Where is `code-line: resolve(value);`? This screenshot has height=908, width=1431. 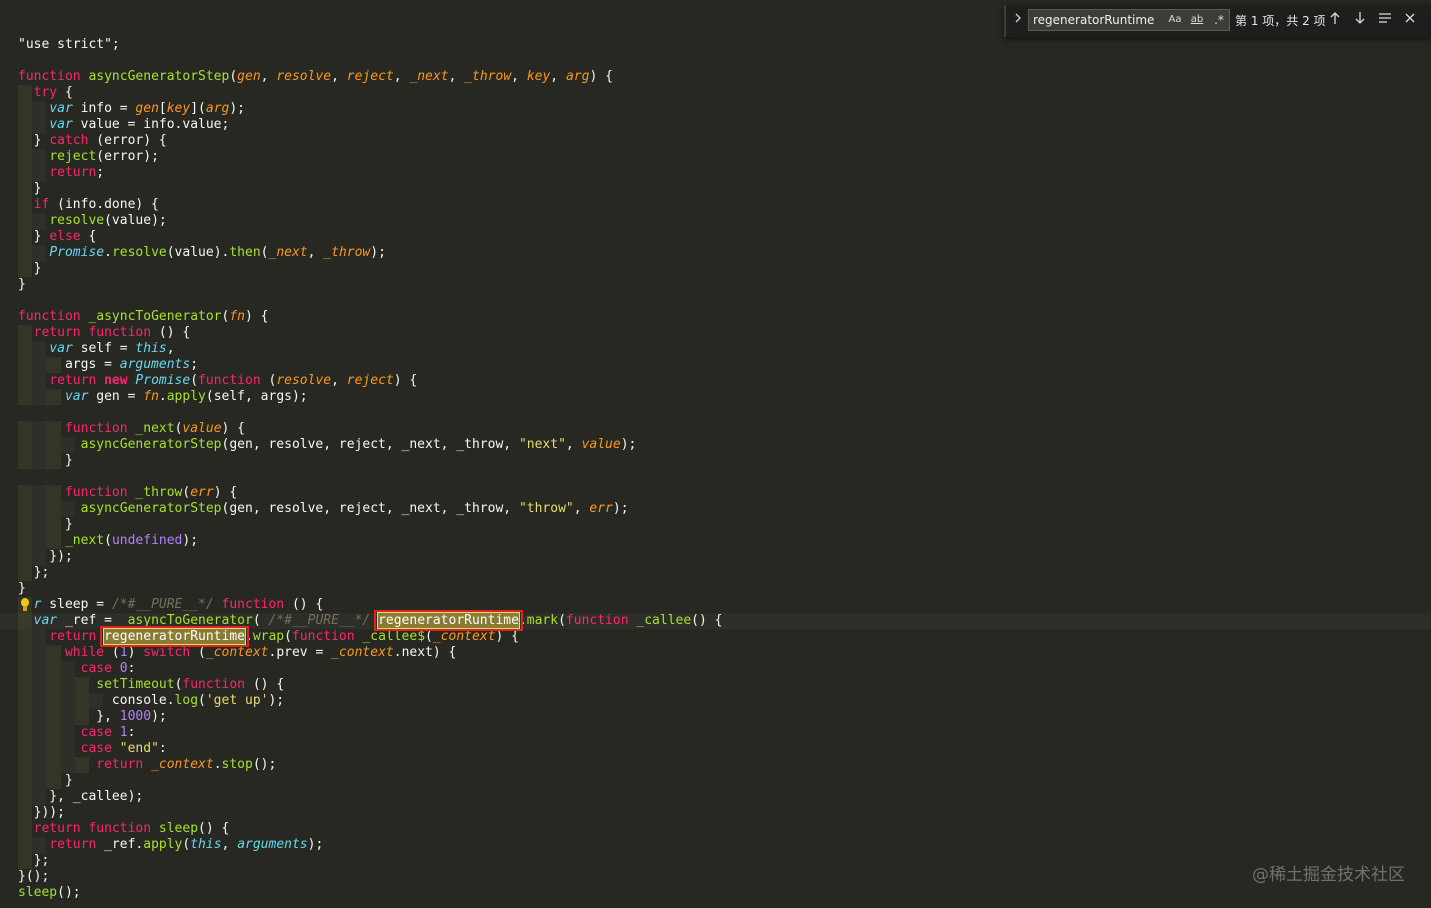
code-line: resolve(value); is located at coordinates (715, 221).